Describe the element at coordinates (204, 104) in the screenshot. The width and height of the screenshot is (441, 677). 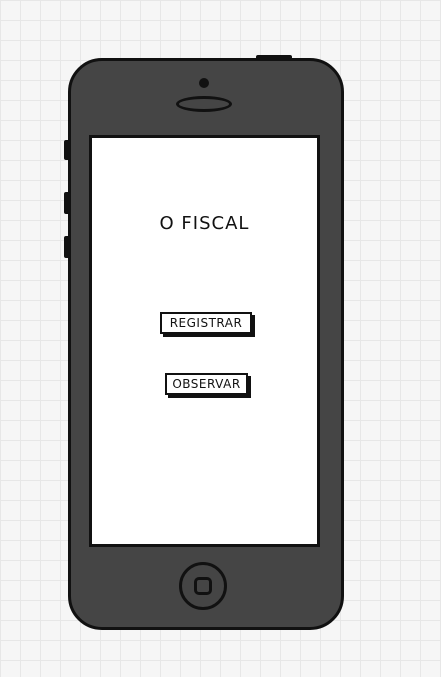
I see `speaker-icon` at that location.